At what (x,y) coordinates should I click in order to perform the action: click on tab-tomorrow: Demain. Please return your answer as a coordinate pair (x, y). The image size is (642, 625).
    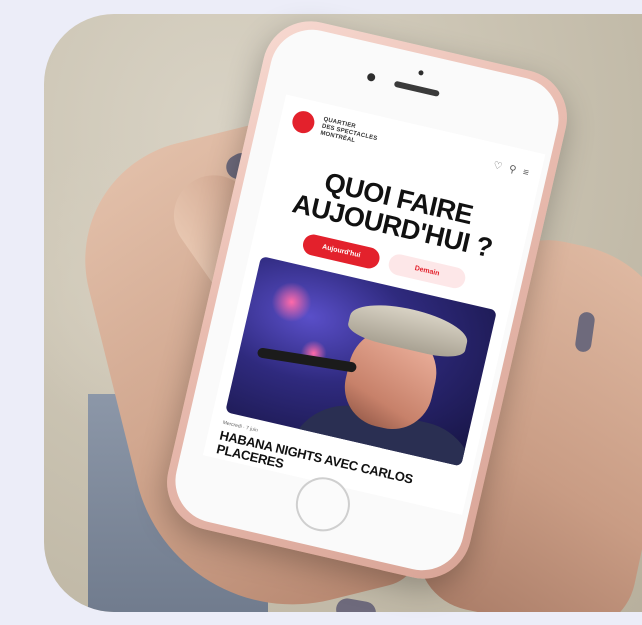
    Looking at the image, I should click on (427, 271).